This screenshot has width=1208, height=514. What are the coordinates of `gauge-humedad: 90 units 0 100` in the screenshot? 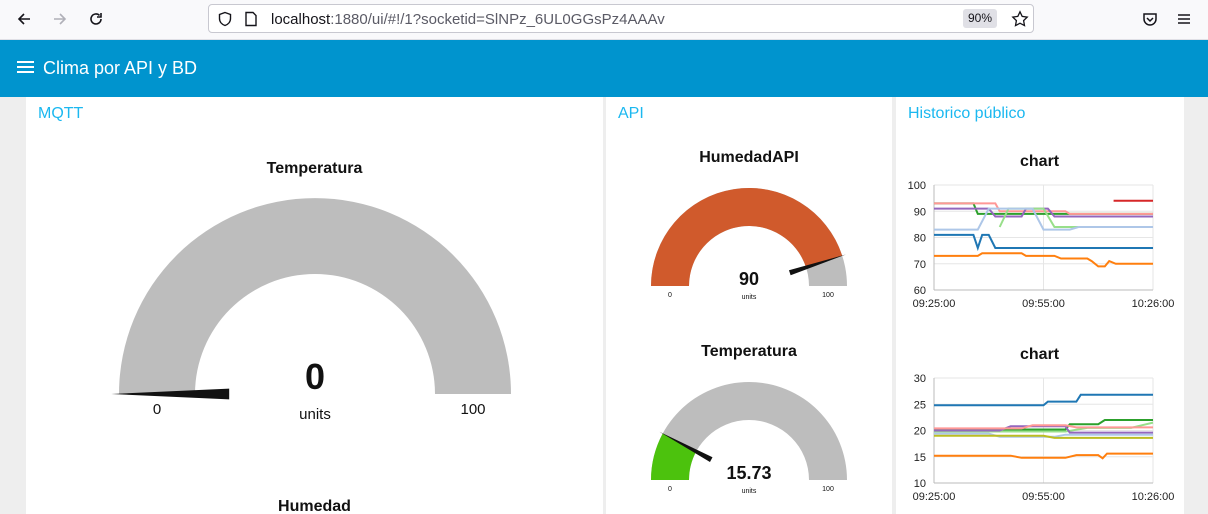 It's located at (749, 243).